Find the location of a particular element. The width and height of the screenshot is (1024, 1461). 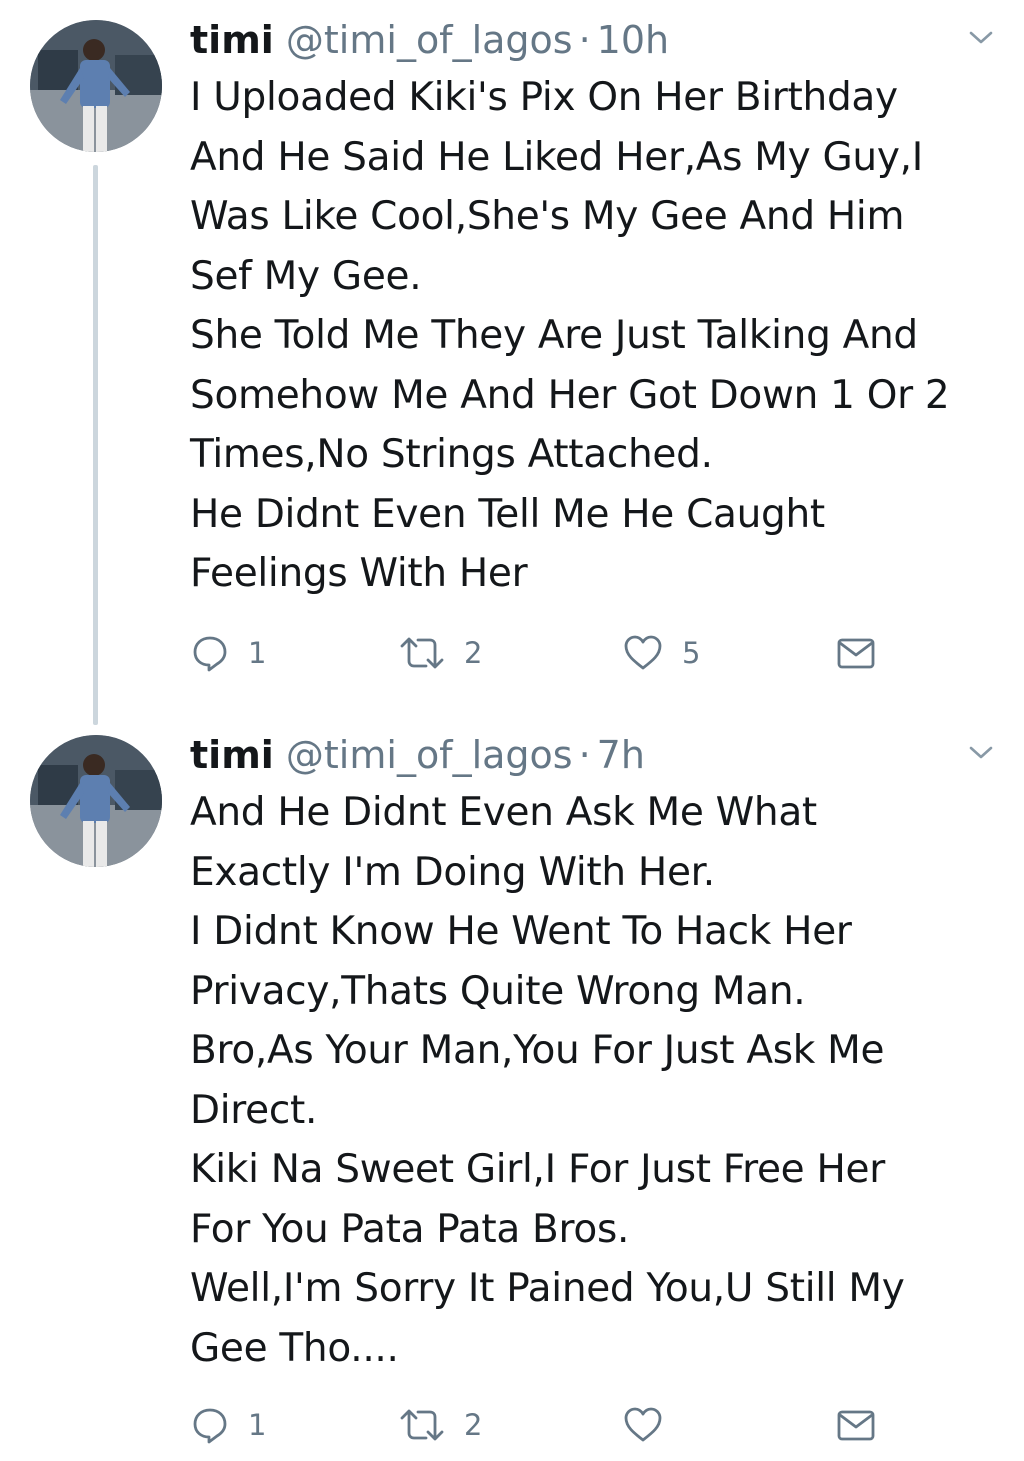

like-count: 5 is located at coordinates (691, 653).